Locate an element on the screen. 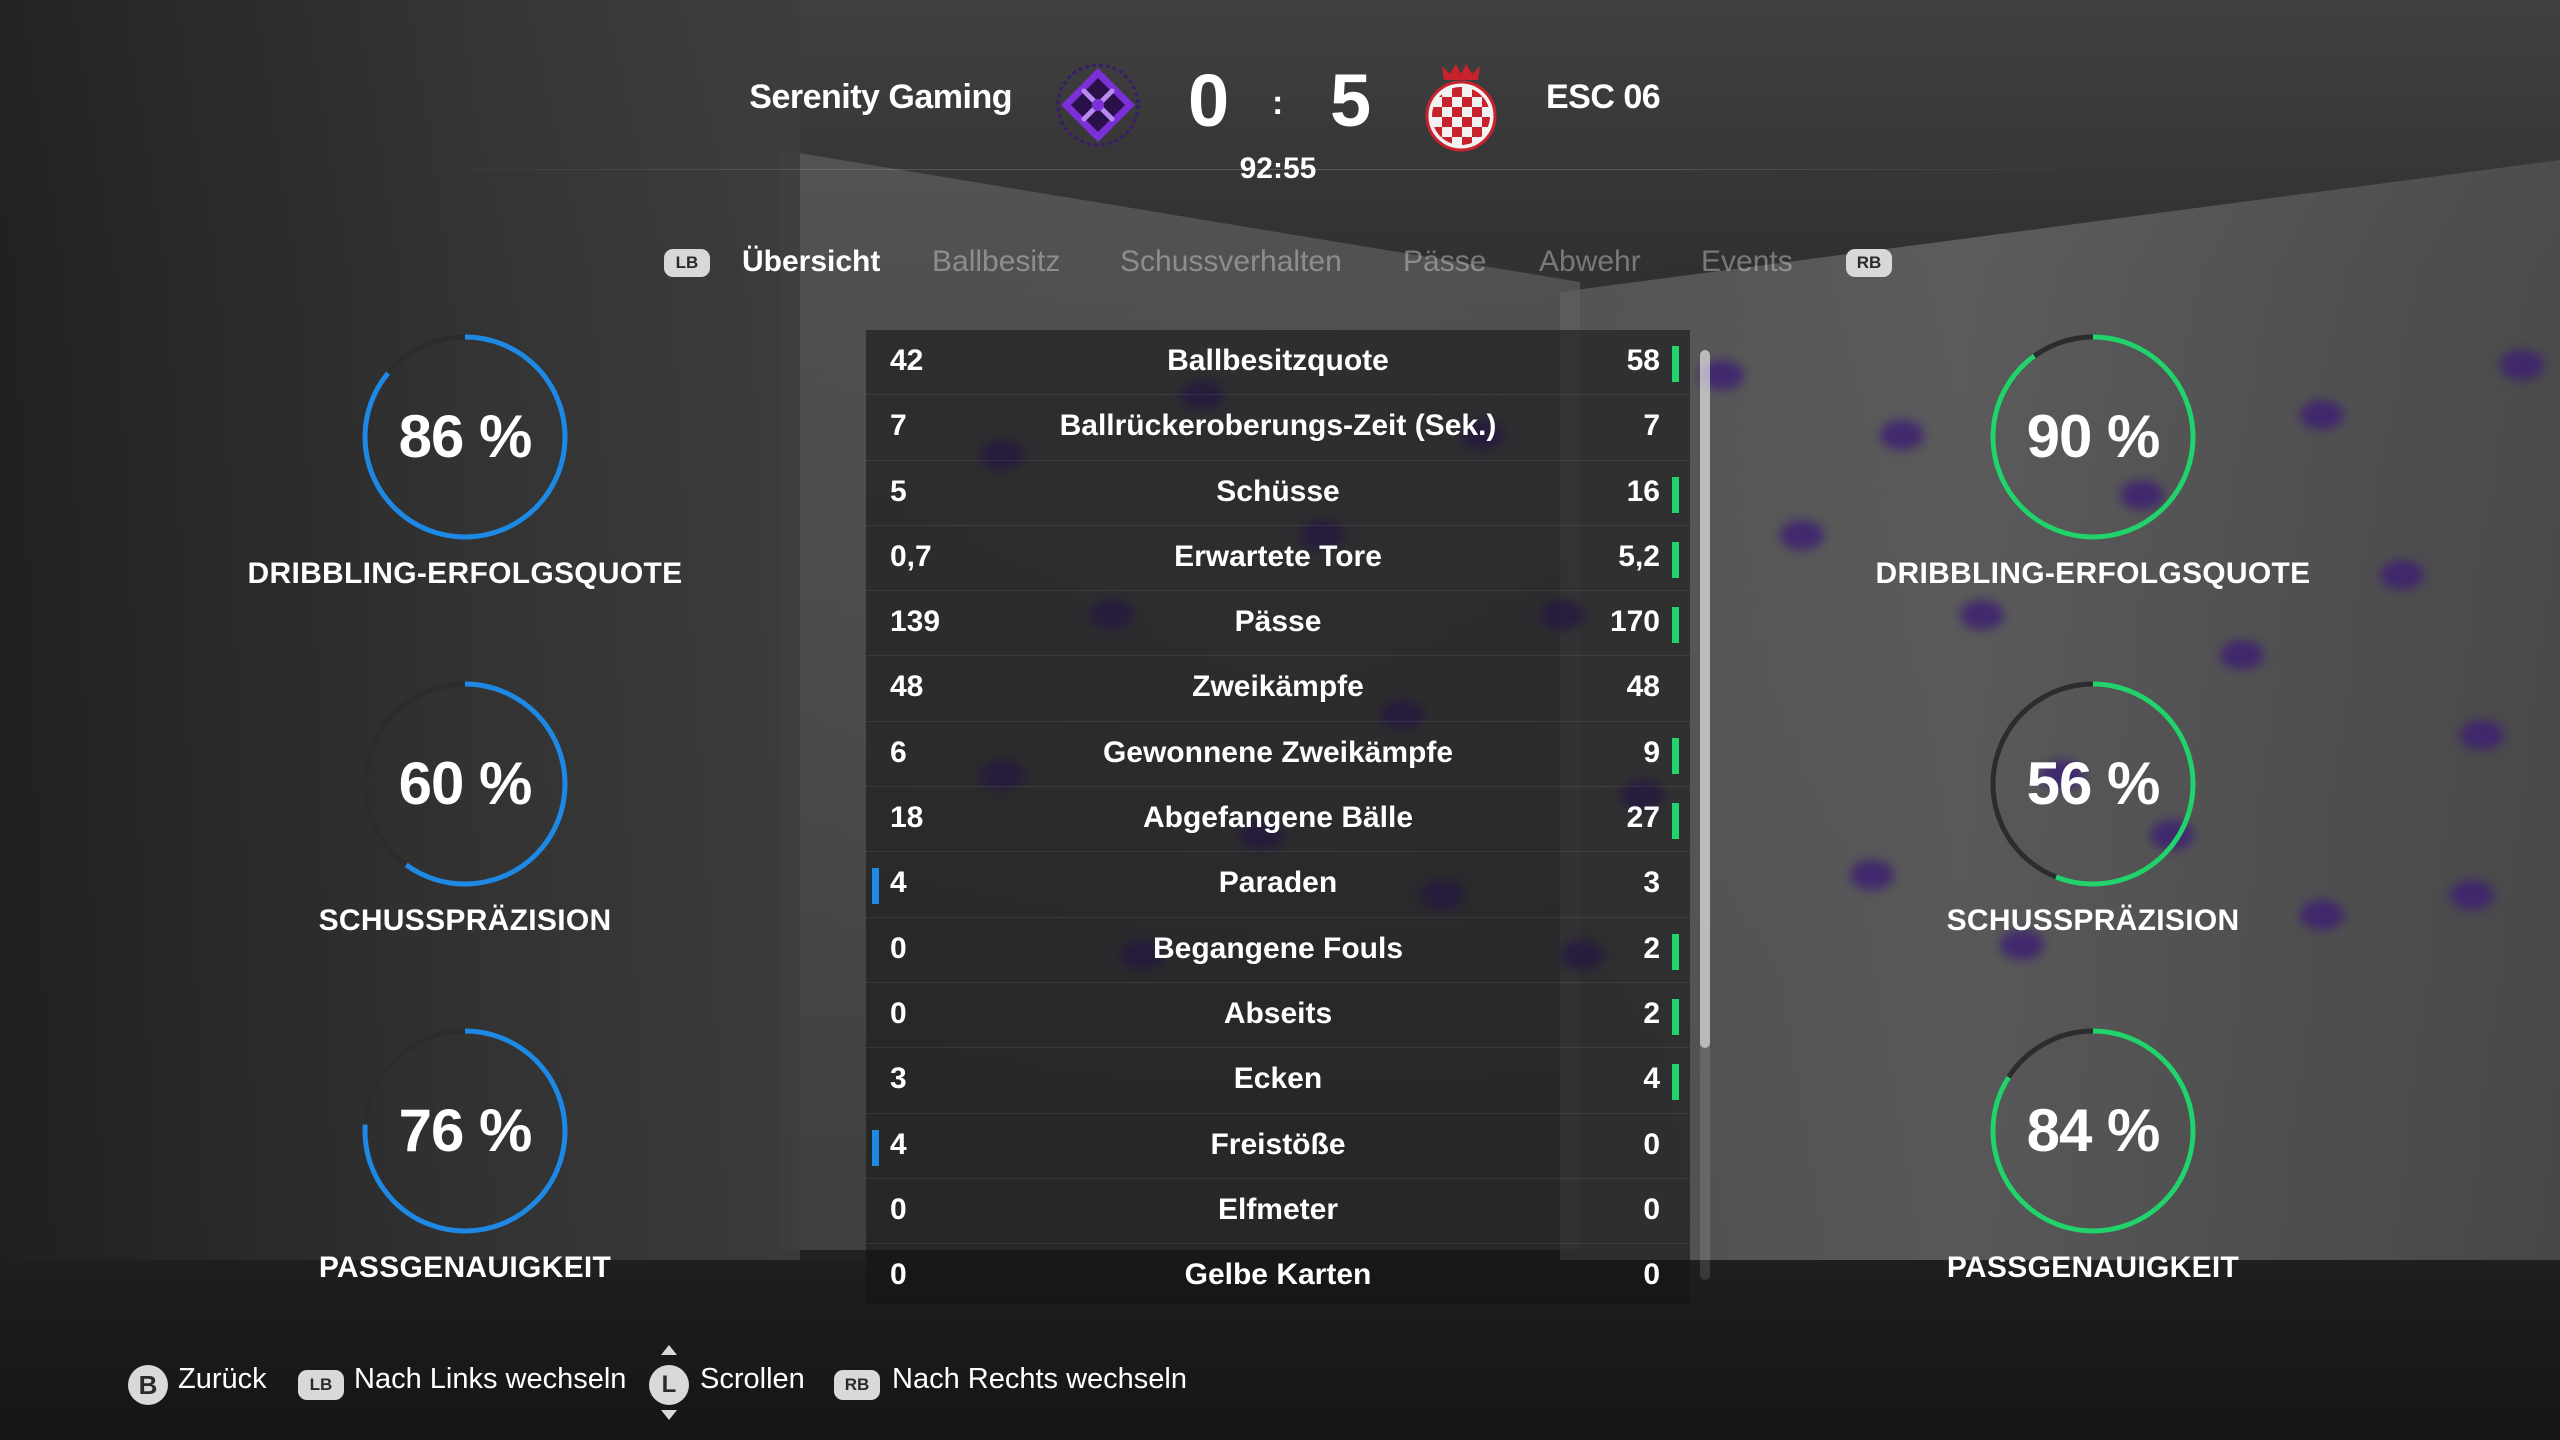  stat-row: 0 Begangene Fouls 2 is located at coordinates (1278, 950).